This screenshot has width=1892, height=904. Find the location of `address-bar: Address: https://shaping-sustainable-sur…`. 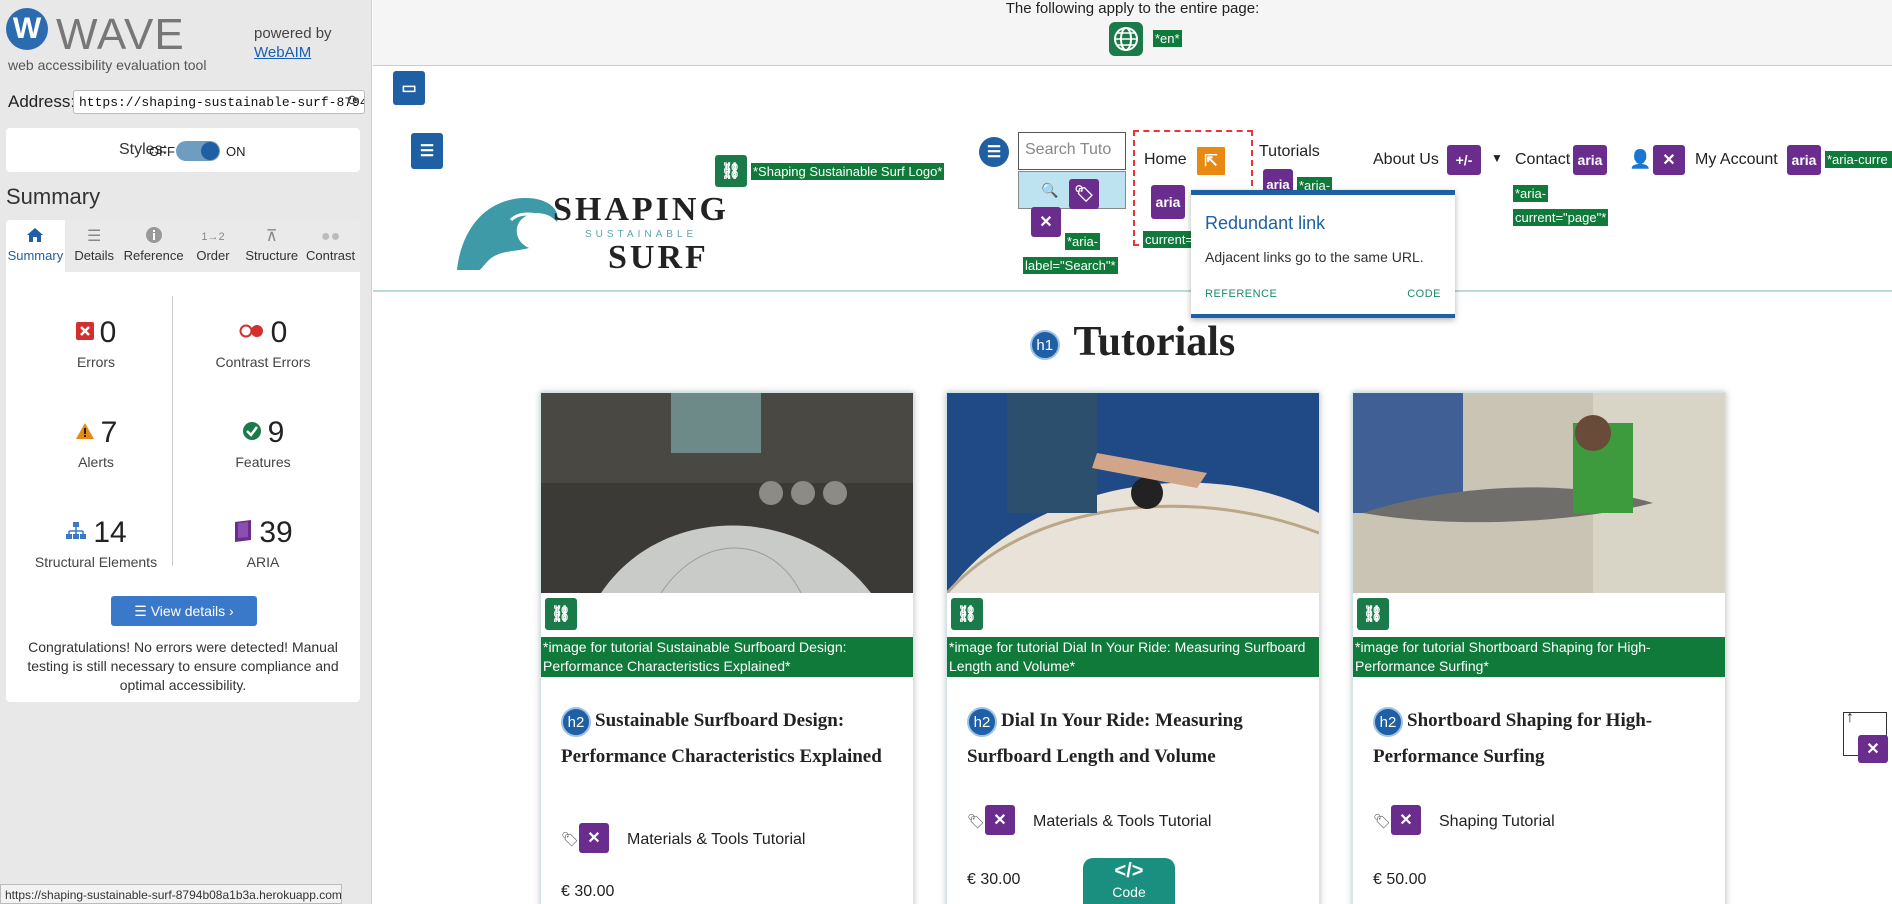

address-bar: Address: https://shaping-sustainable-sur… is located at coordinates (186, 102).